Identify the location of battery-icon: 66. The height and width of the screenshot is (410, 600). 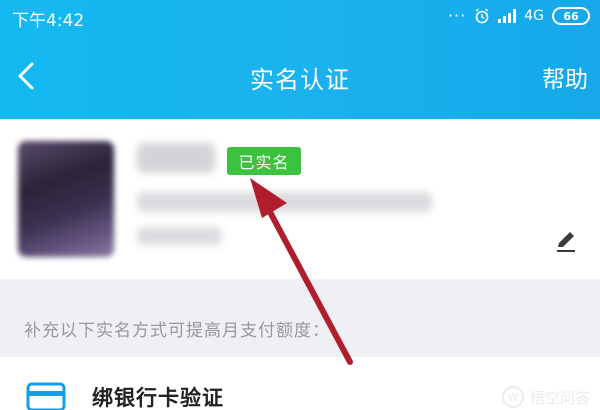
(571, 16).